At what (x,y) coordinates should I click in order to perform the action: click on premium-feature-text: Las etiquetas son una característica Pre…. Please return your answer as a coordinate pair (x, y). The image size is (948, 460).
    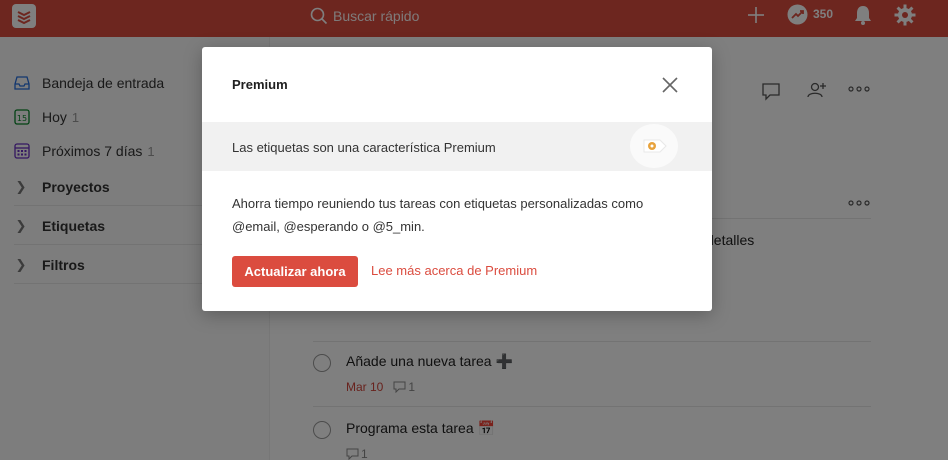
    Looking at the image, I should click on (364, 147).